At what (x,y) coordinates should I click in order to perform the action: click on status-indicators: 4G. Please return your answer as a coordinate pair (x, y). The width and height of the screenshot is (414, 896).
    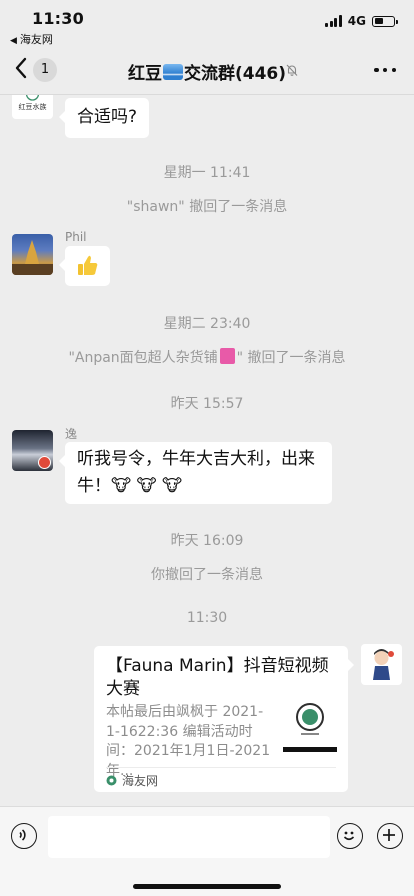
    Looking at the image, I should click on (361, 21).